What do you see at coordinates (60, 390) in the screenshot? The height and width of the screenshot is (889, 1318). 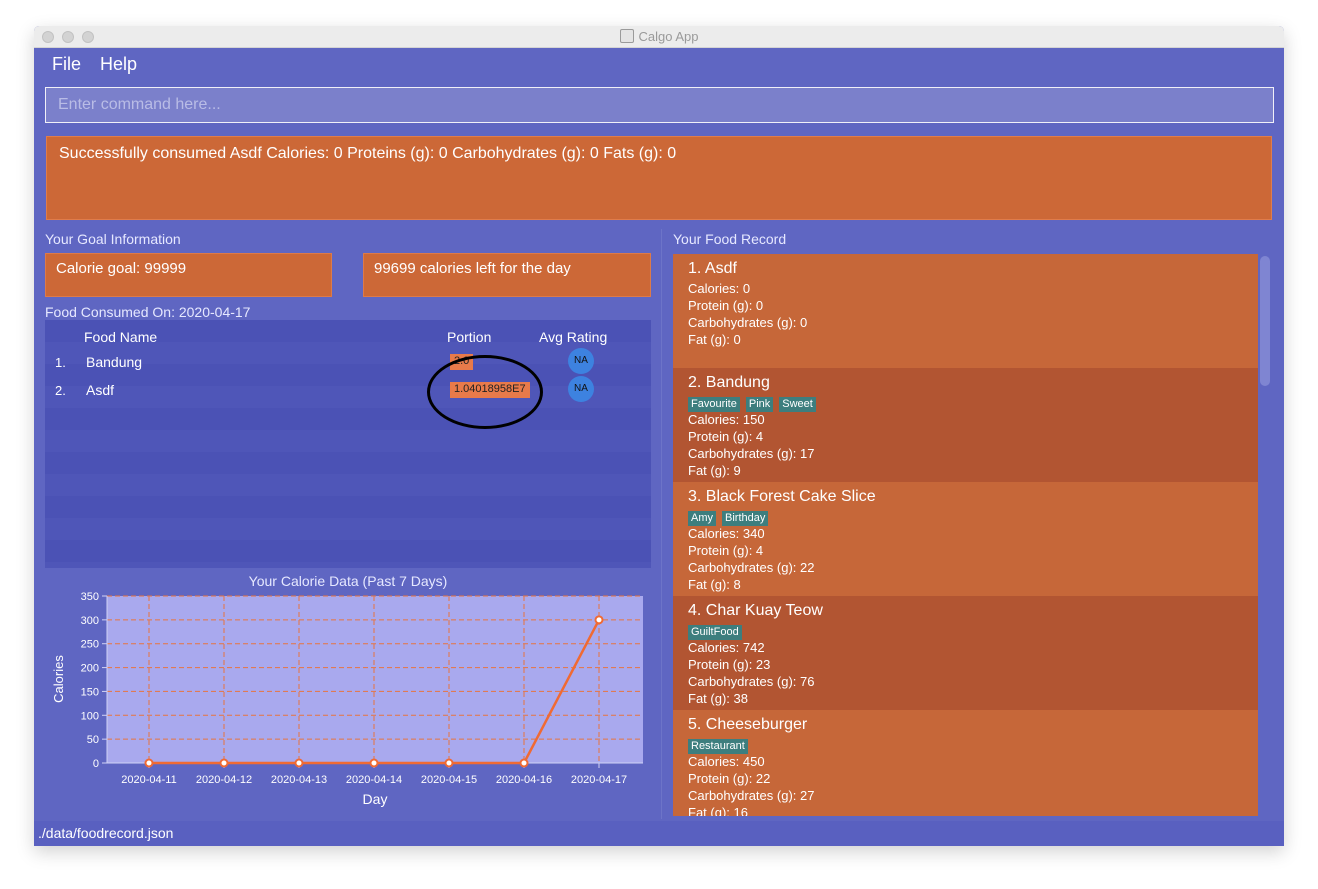 I see `row-index: 2.` at bounding box center [60, 390].